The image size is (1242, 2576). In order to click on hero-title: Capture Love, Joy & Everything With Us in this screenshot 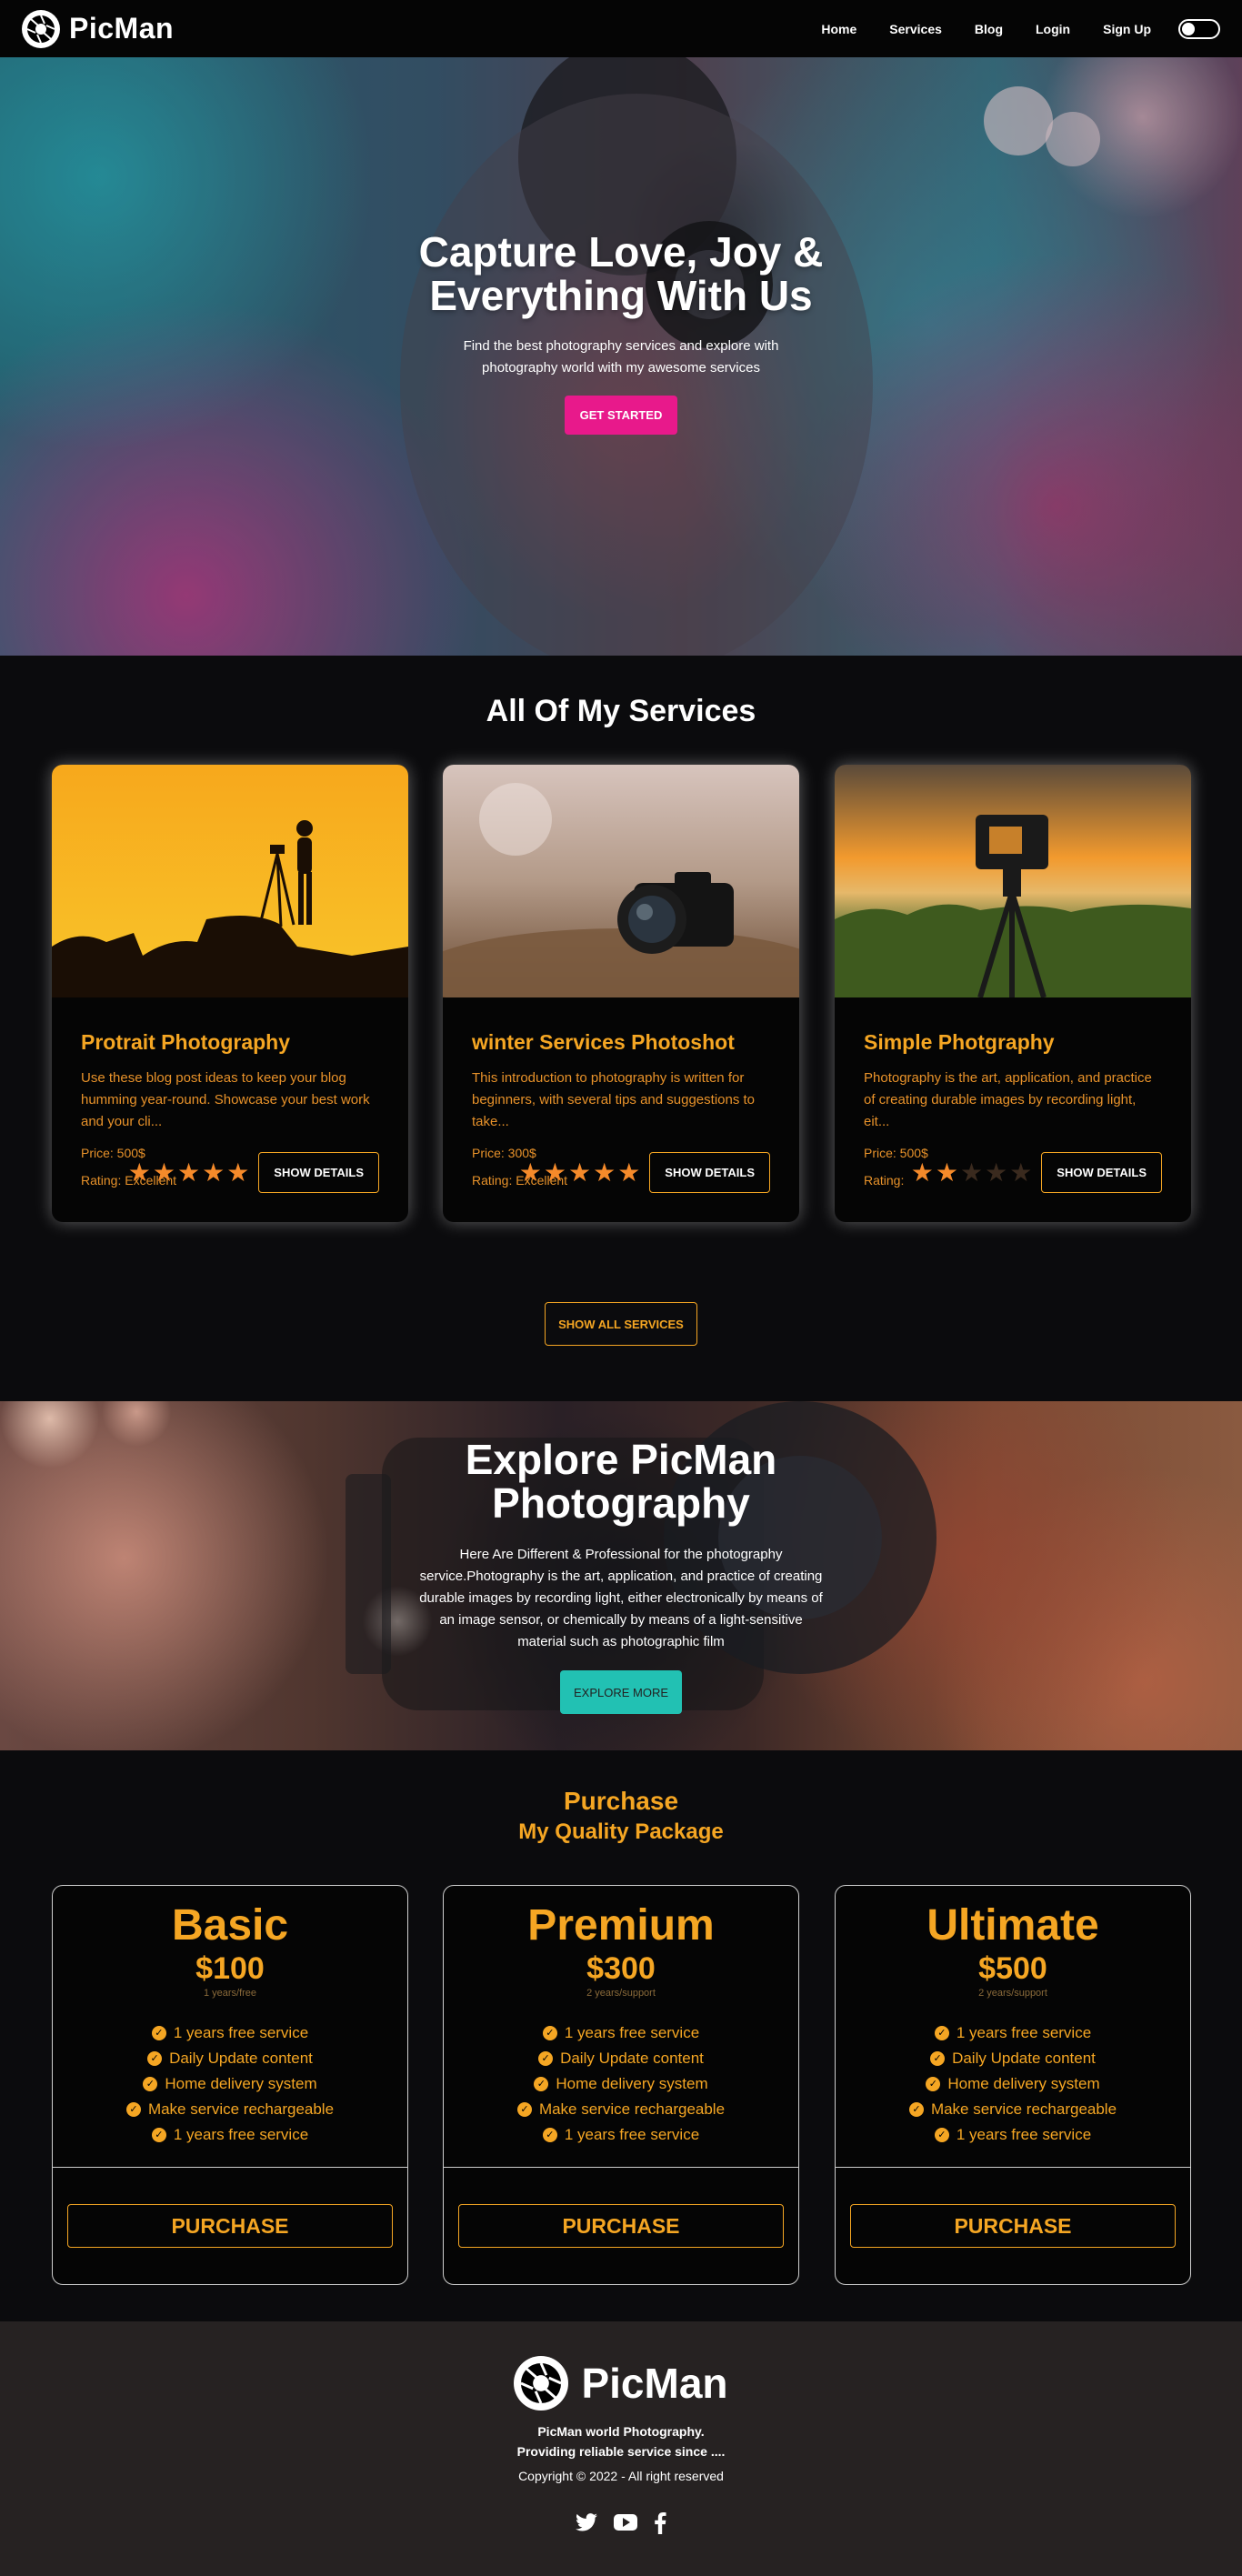, I will do `click(621, 273)`.